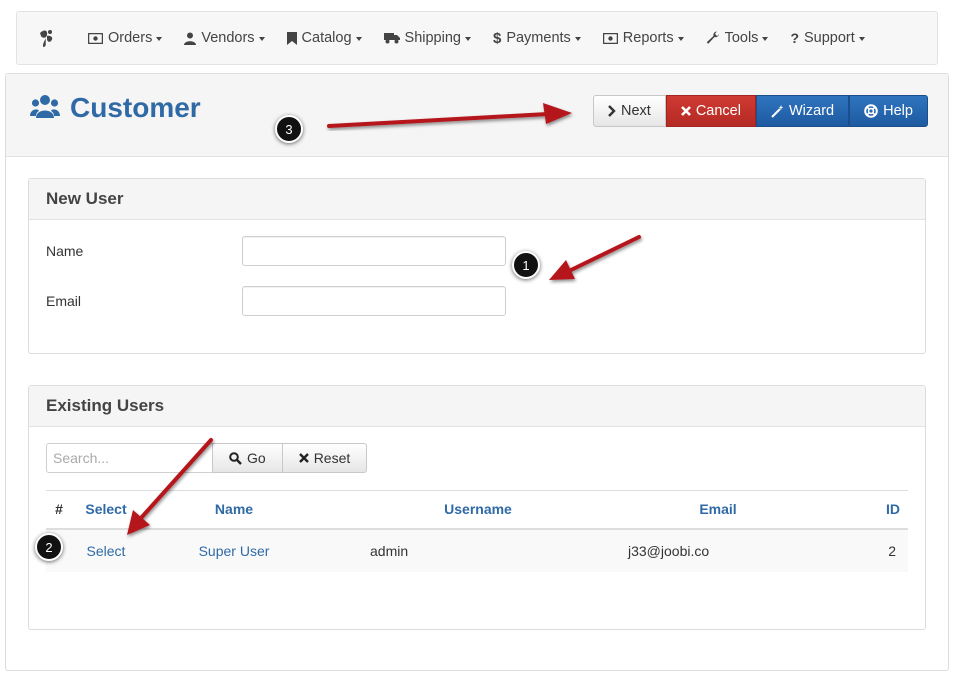 The width and height of the screenshot is (961, 689). I want to click on nav-shipping: Shipping, so click(427, 38).